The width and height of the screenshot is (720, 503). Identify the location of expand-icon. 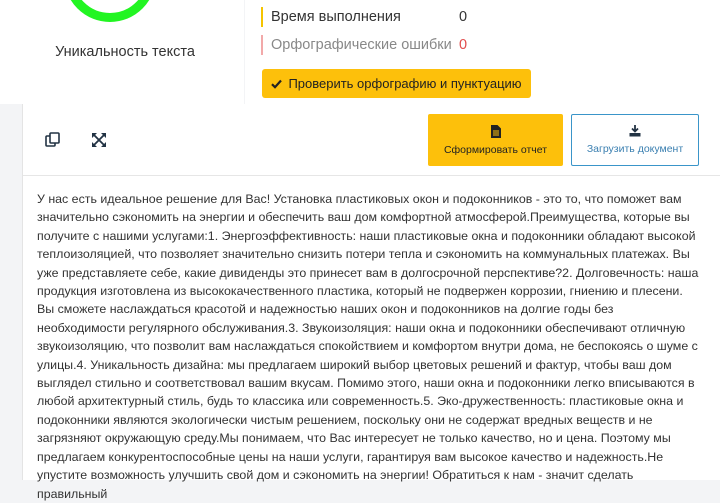
(99, 140).